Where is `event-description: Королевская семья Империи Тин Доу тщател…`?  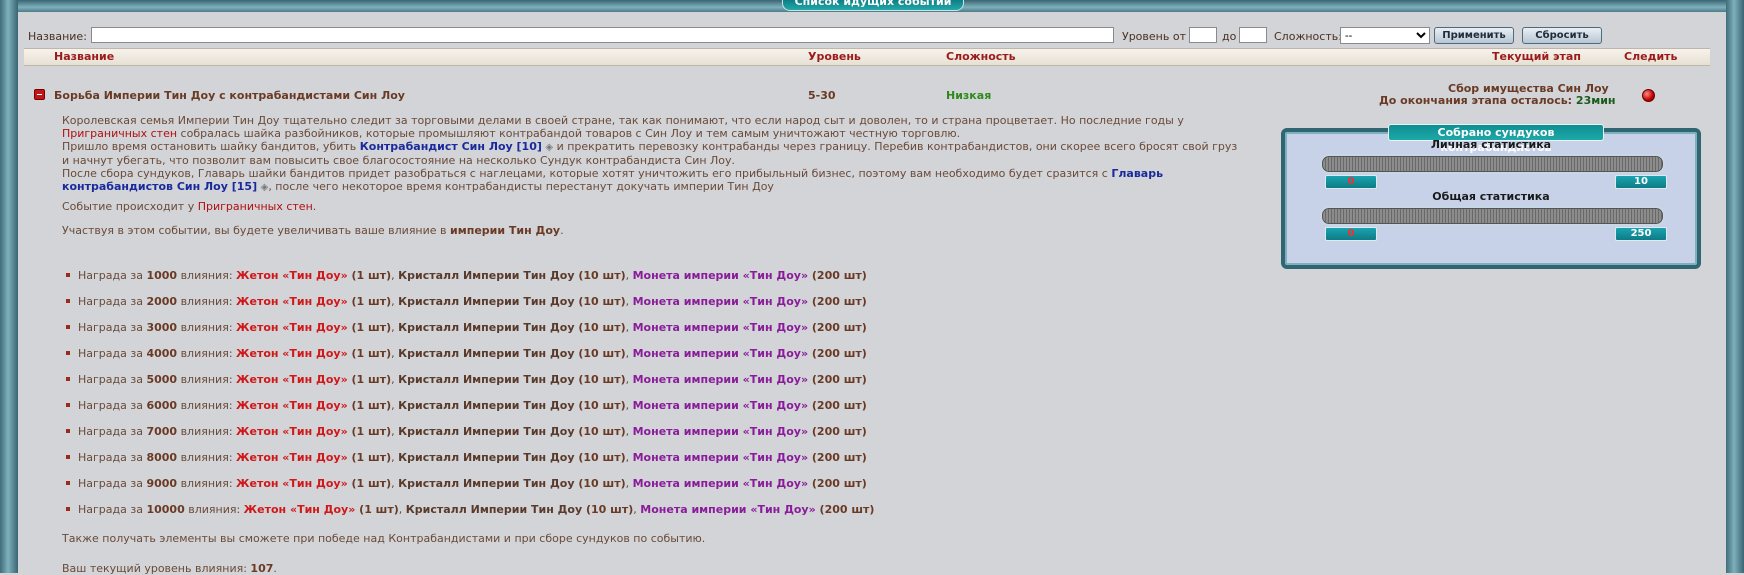
event-description: Королевская семья Империи Тин Доу тщател… is located at coordinates (652, 154).